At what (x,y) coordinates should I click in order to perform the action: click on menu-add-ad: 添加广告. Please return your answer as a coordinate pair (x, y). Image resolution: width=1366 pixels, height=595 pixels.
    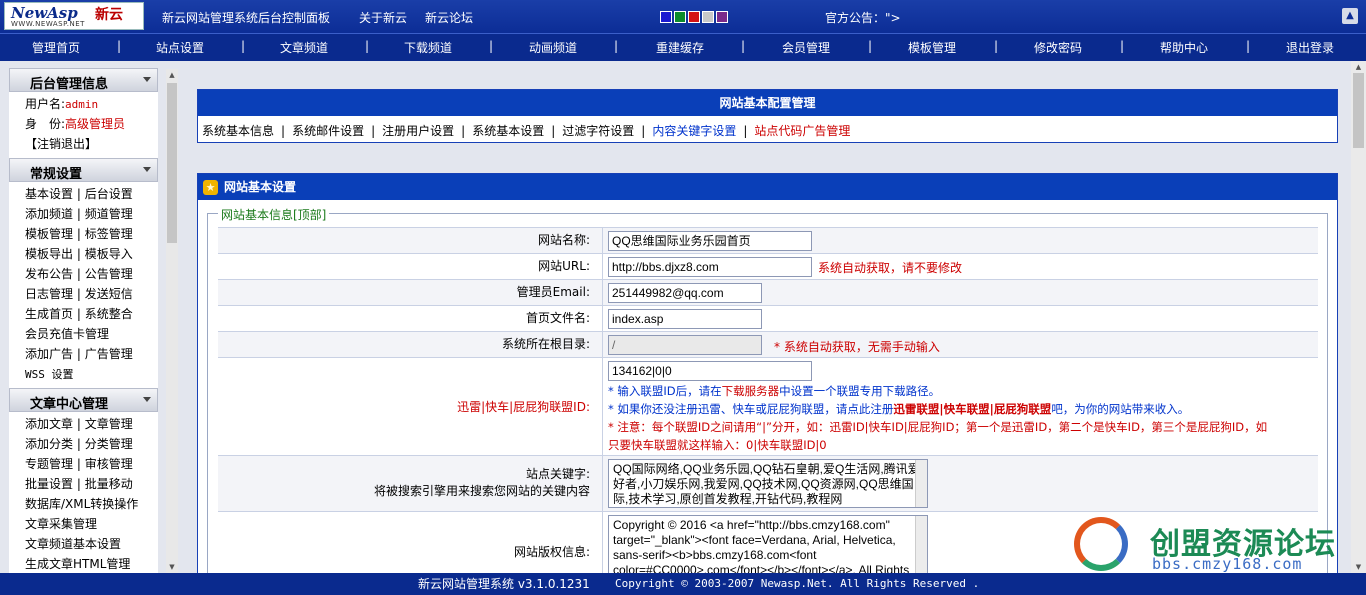
    Looking at the image, I should click on (49, 354).